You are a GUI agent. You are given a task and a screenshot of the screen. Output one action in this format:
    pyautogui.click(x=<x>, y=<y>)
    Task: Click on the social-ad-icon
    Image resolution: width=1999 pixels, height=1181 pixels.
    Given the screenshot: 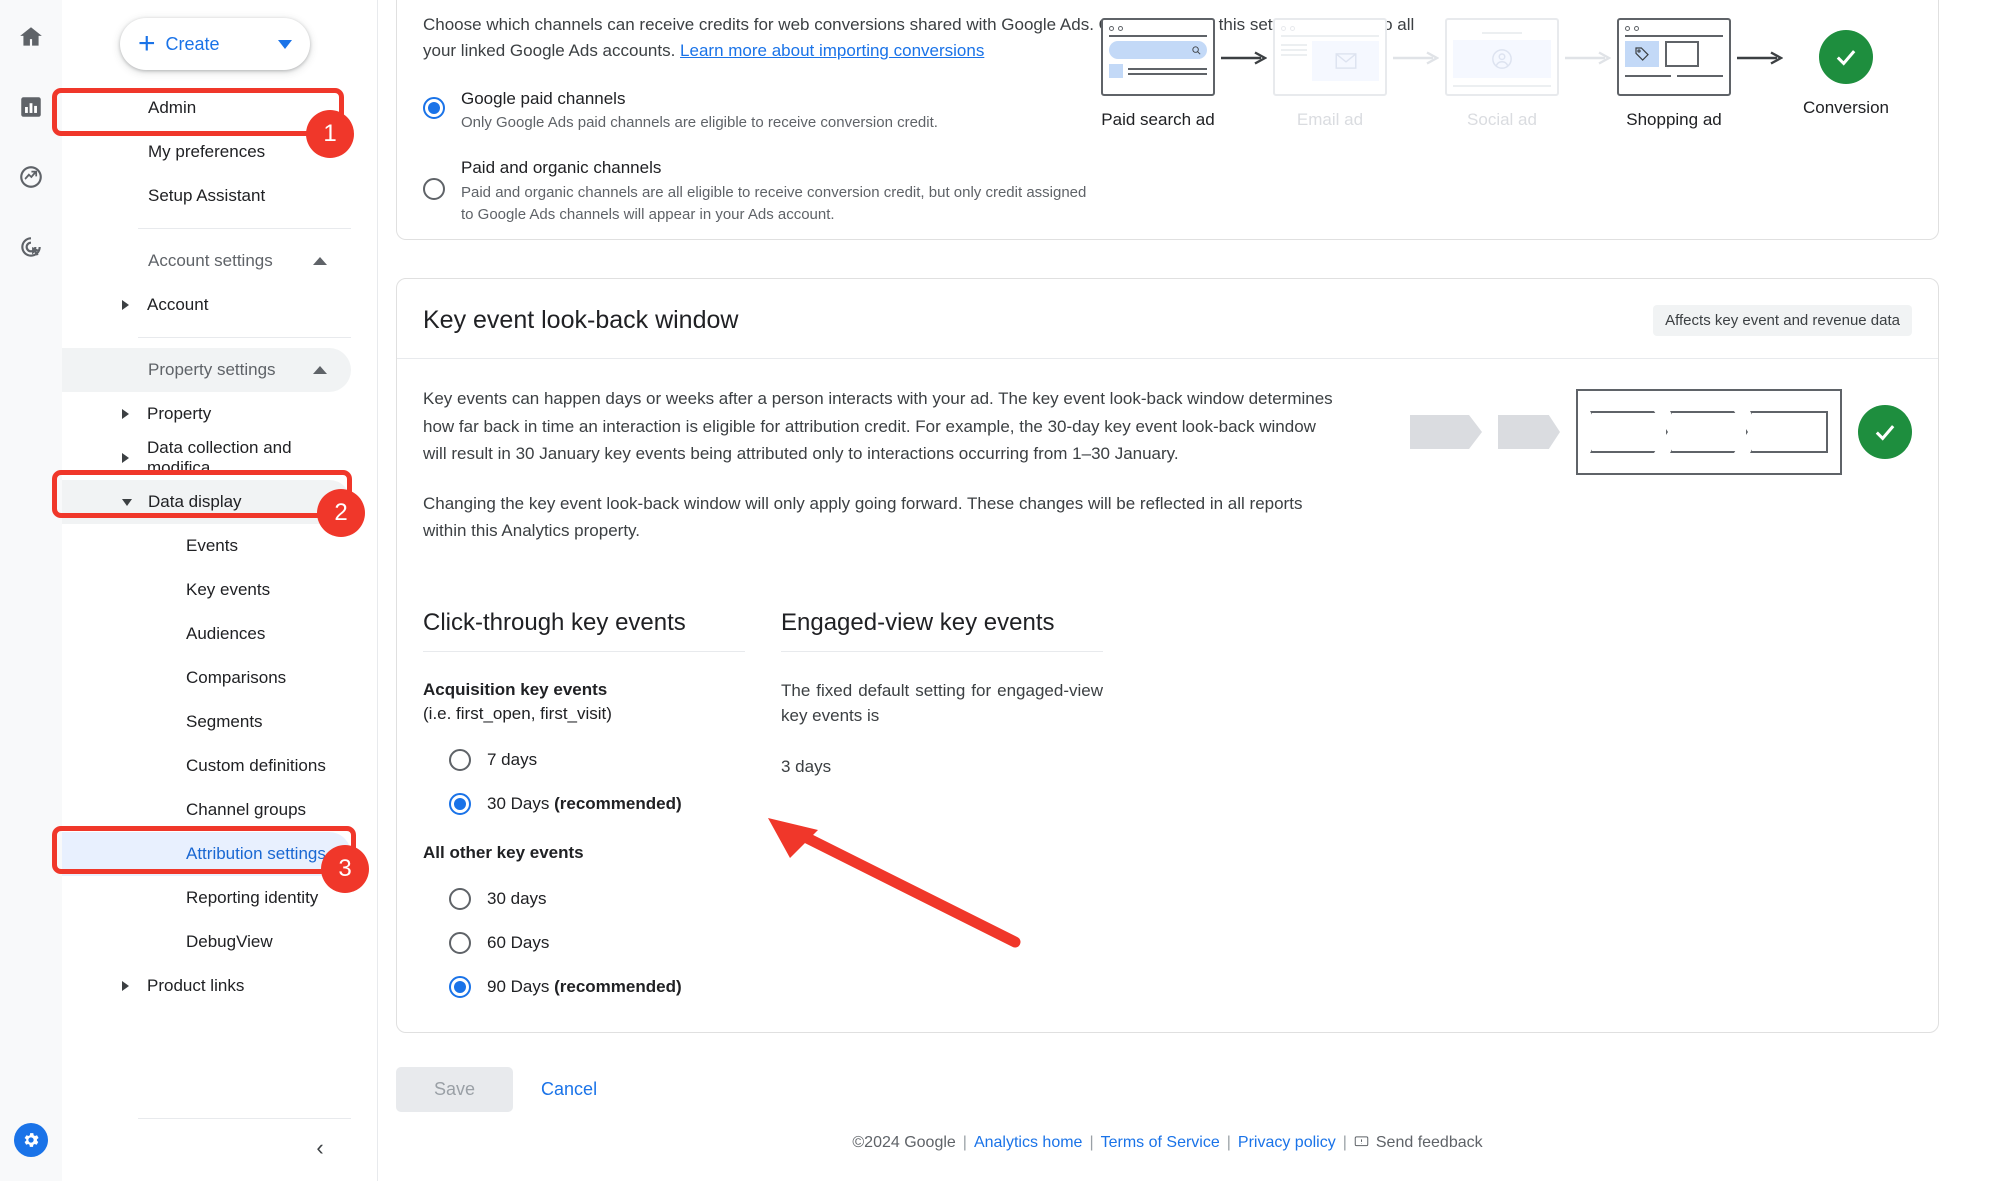 What is the action you would take?
    pyautogui.click(x=1502, y=57)
    